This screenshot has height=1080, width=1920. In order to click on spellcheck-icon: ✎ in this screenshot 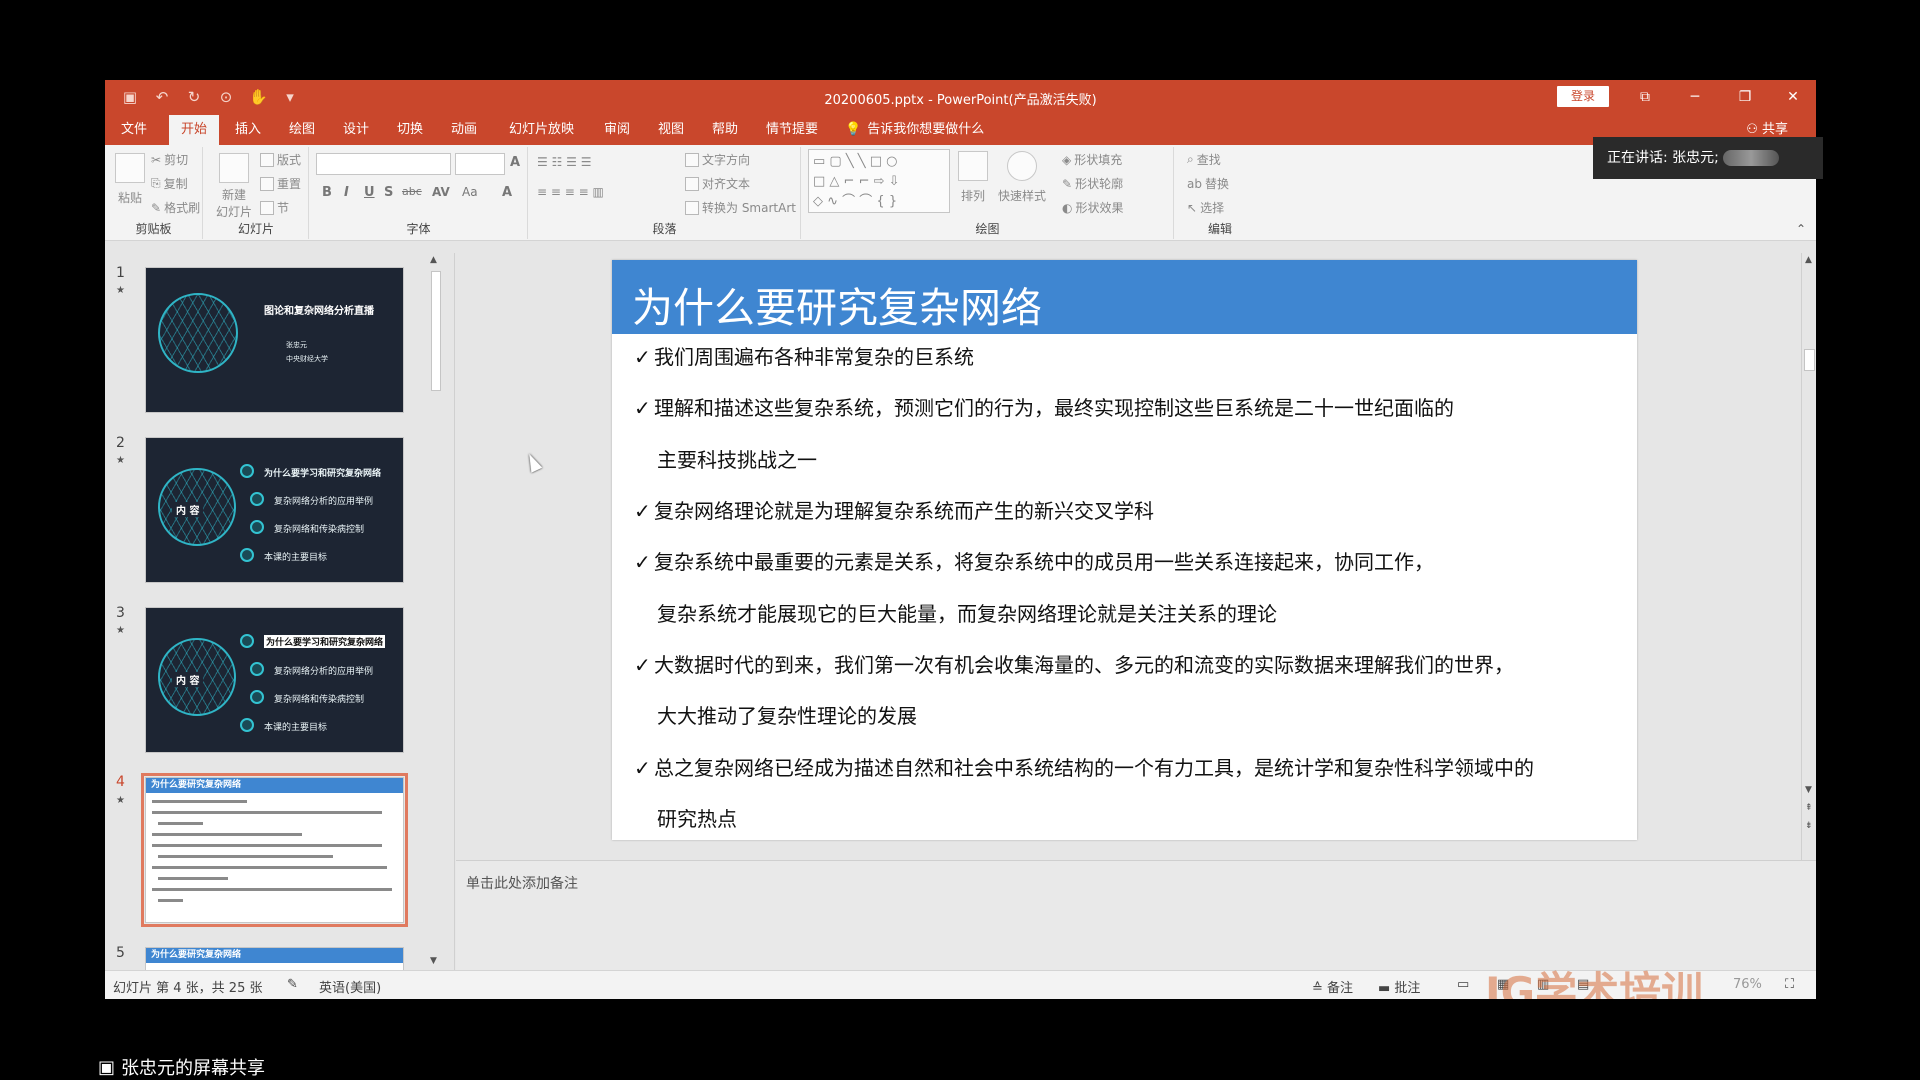, I will do `click(292, 984)`.